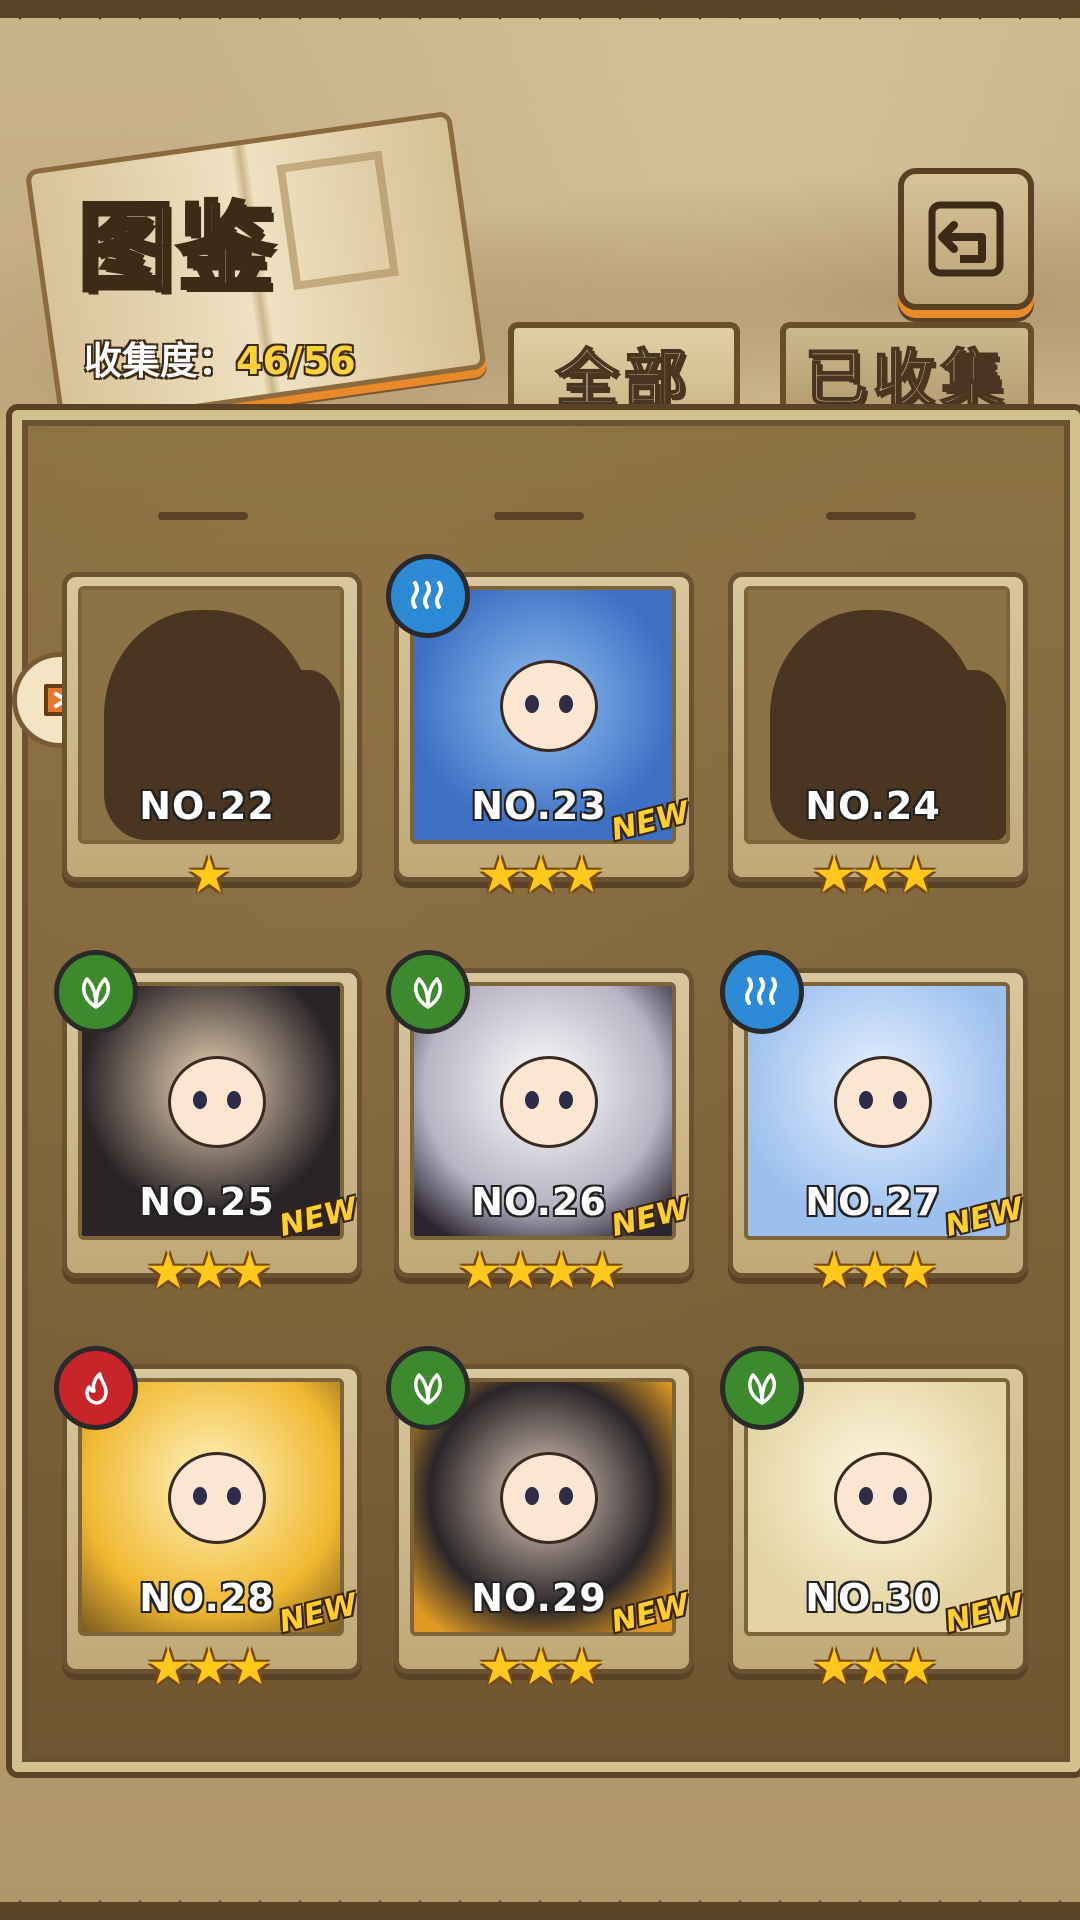 This screenshot has width=1080, height=1920. What do you see at coordinates (209, 875) in the screenshot?
I see `card-stars: ★` at bounding box center [209, 875].